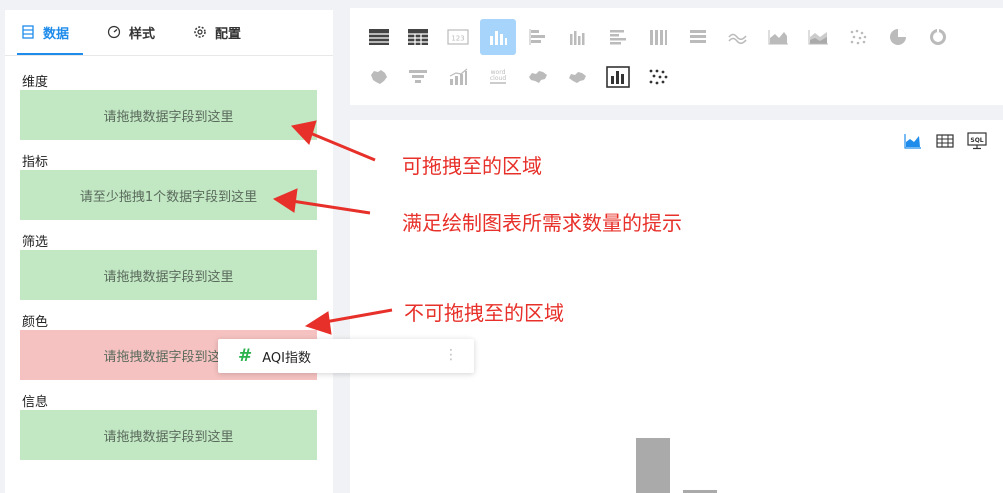 The width and height of the screenshot is (1003, 493). I want to click on grouped-bar-icon, so click(618, 37).